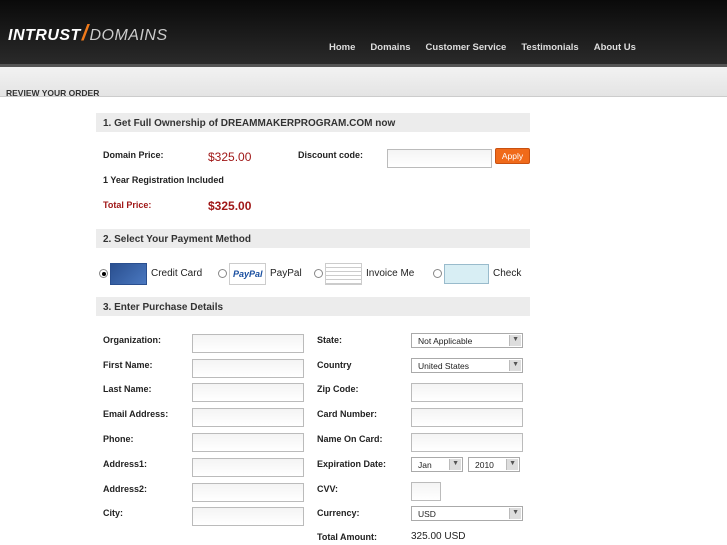  Describe the element at coordinates (248, 467) in the screenshot. I see `address1-input` at that location.